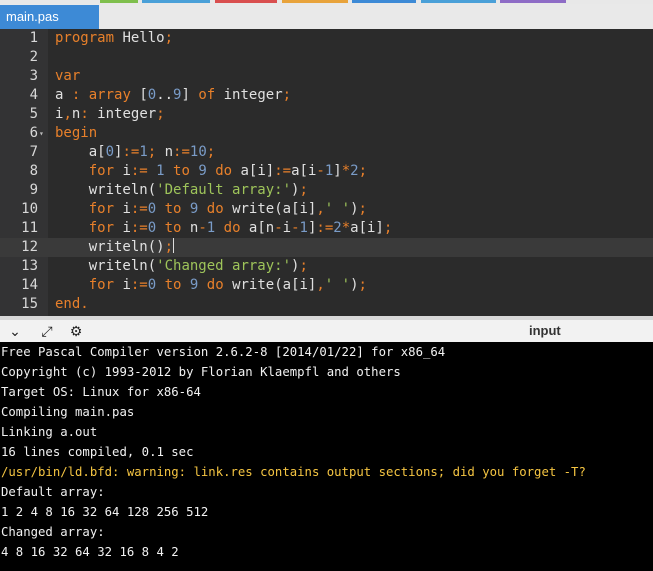 The height and width of the screenshot is (571, 653). What do you see at coordinates (326, 57) in the screenshot?
I see `code-line: 2` at bounding box center [326, 57].